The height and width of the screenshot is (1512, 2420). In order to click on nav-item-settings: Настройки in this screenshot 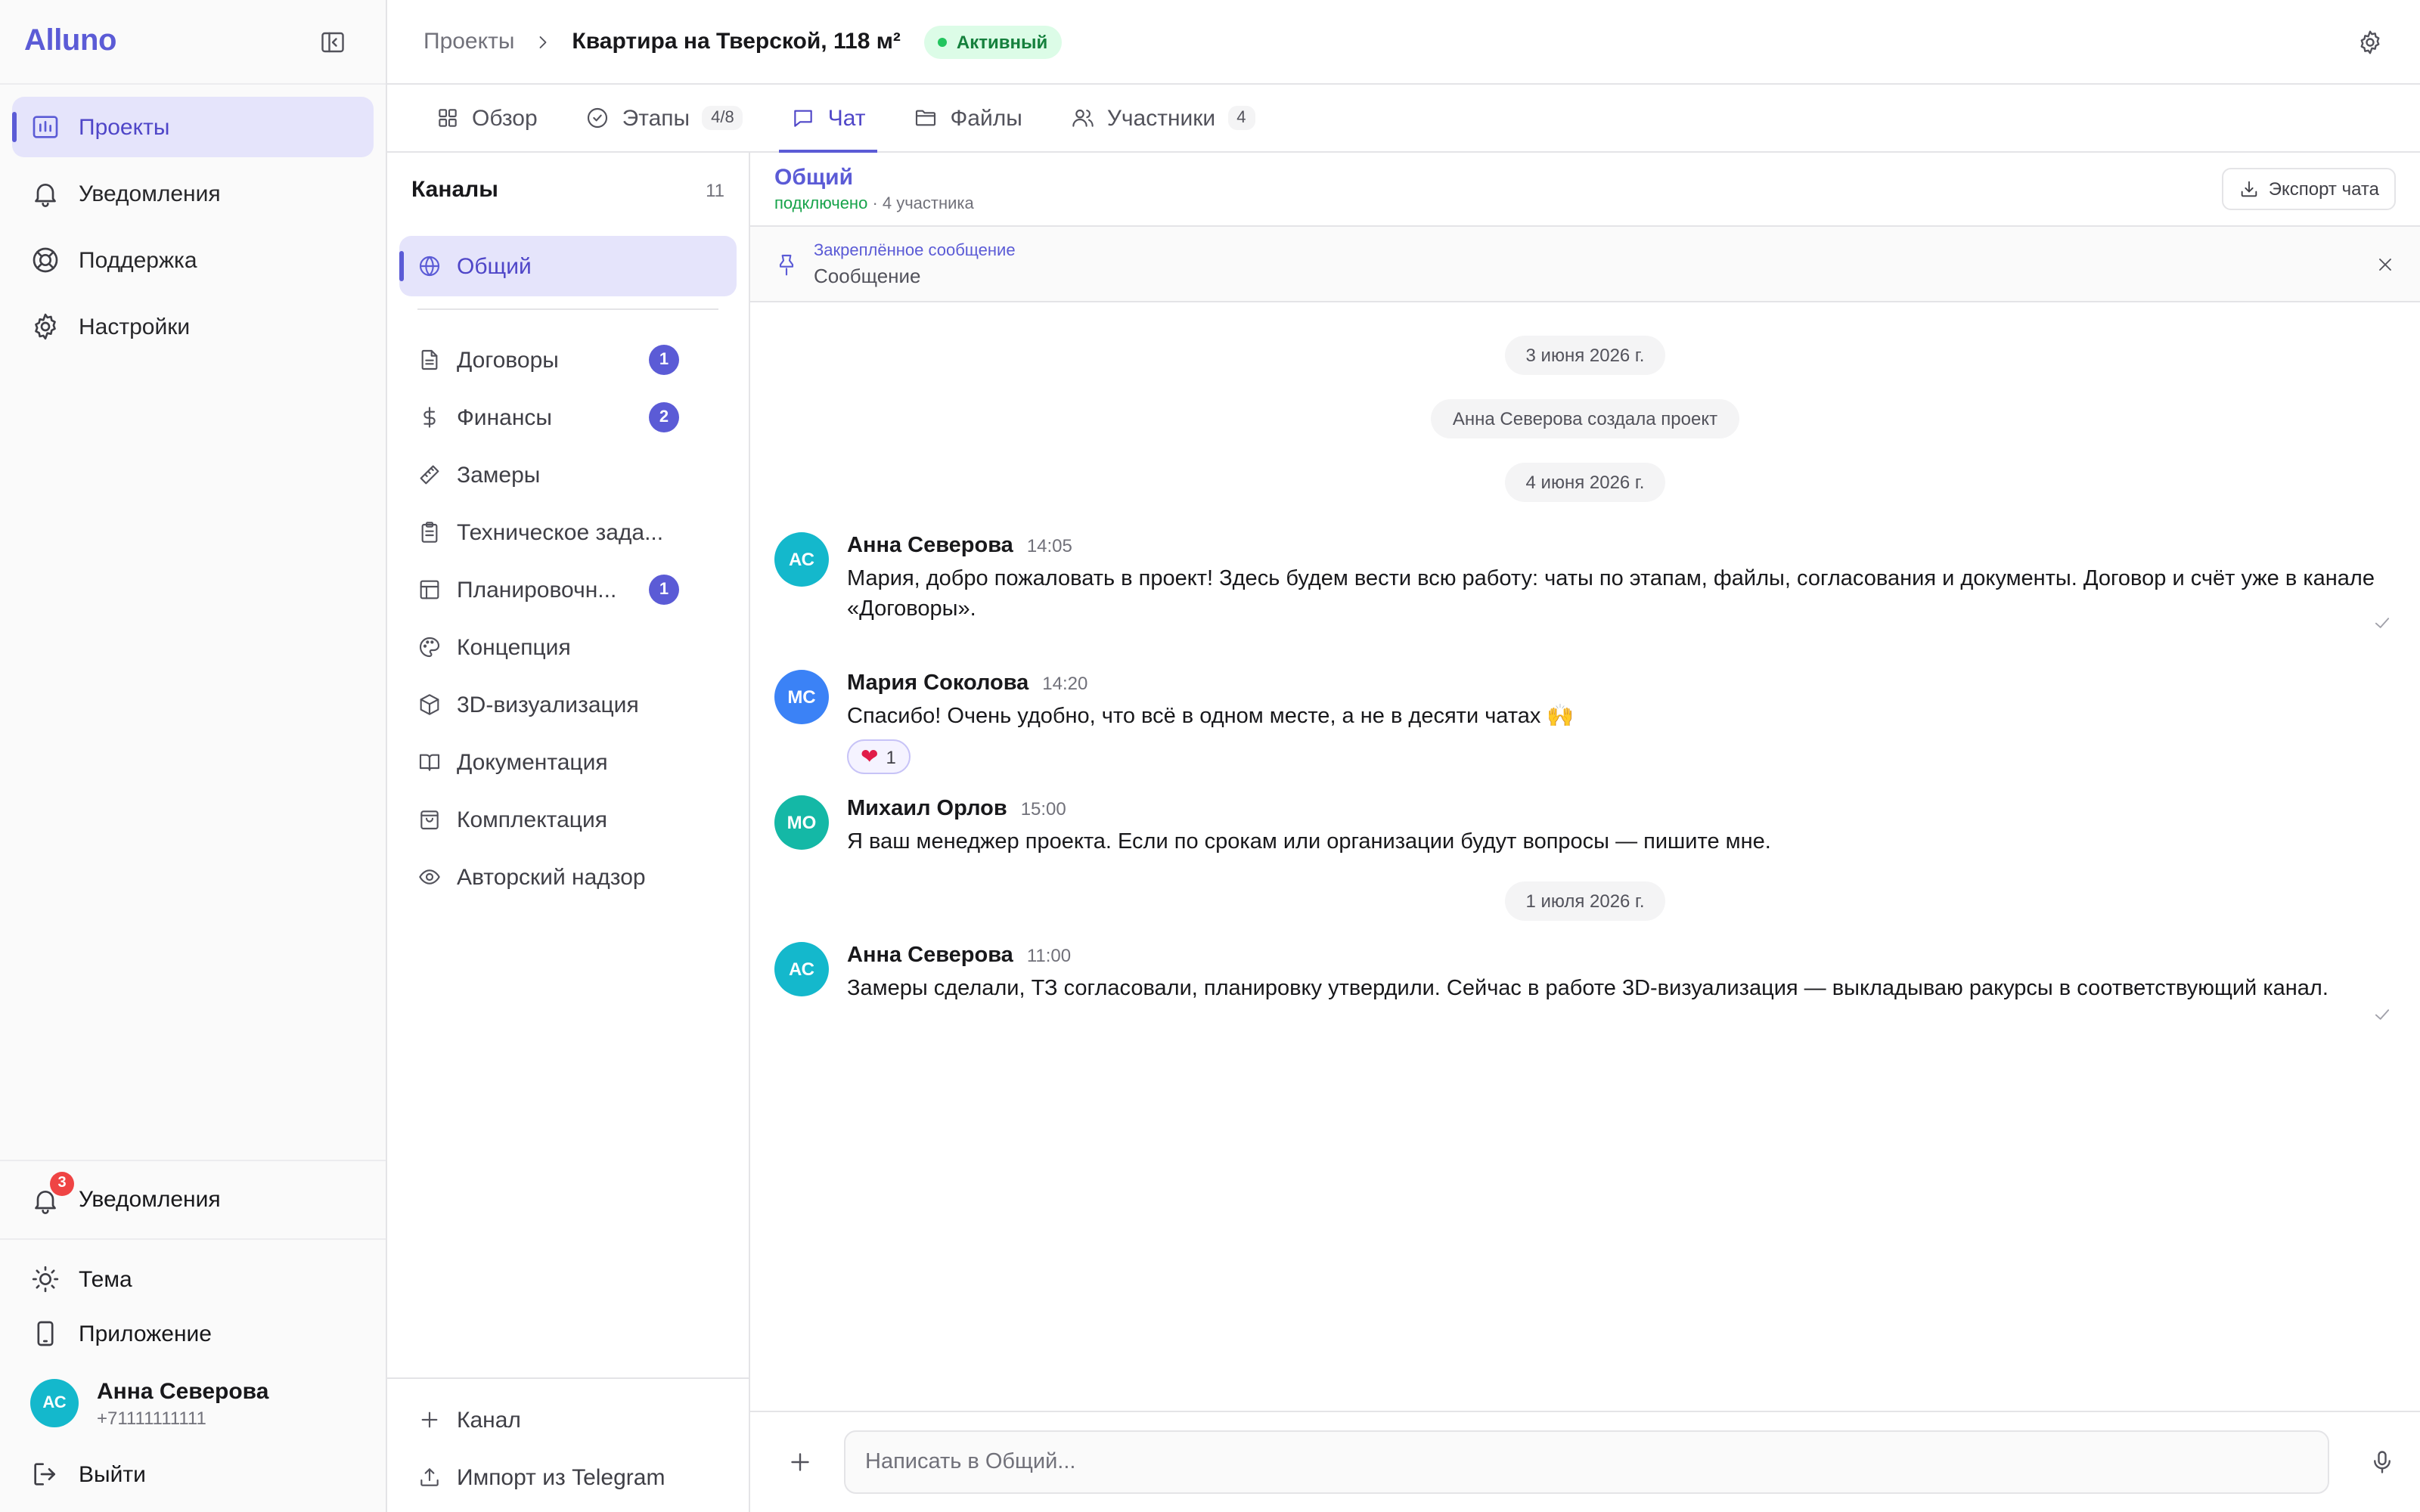, I will do `click(193, 326)`.